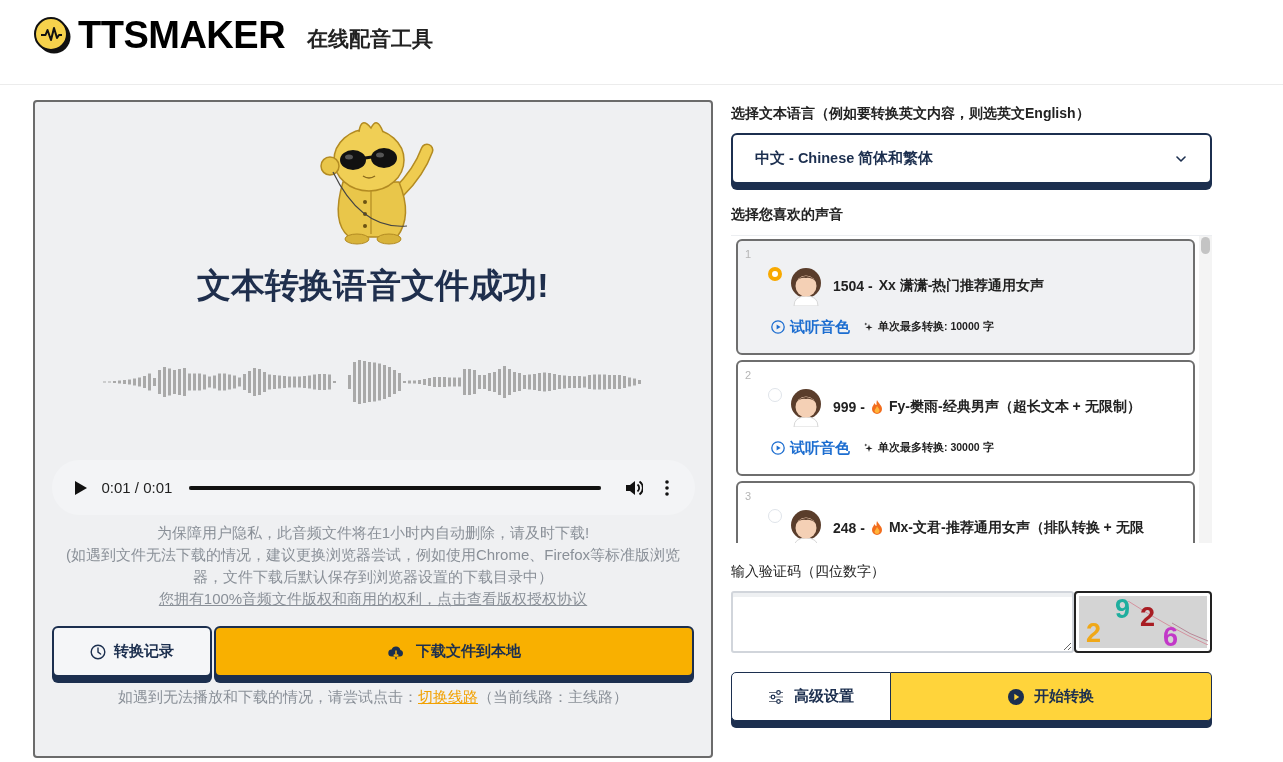 This screenshot has height=762, width=1283. I want to click on scrollbar-thumb, so click(1205, 245).